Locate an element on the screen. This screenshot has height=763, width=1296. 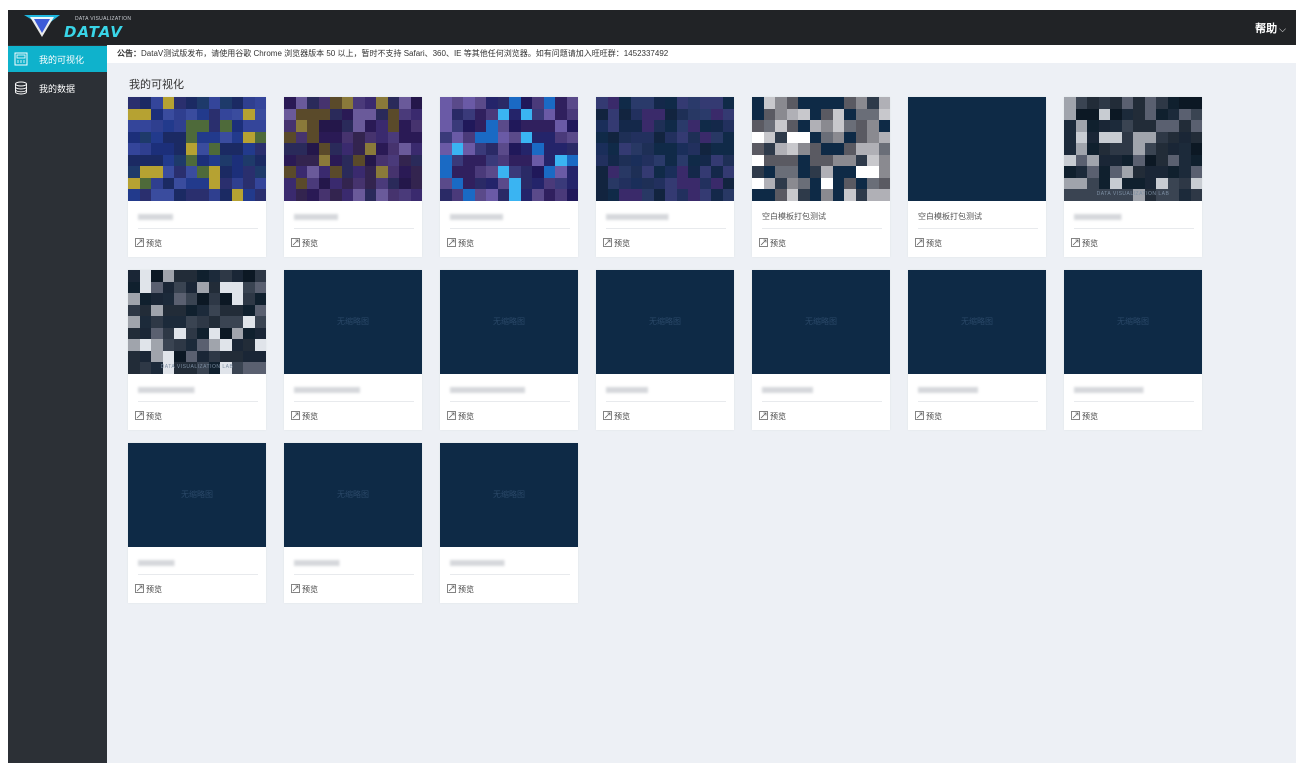
card-divider is located at coordinates (198, 401).